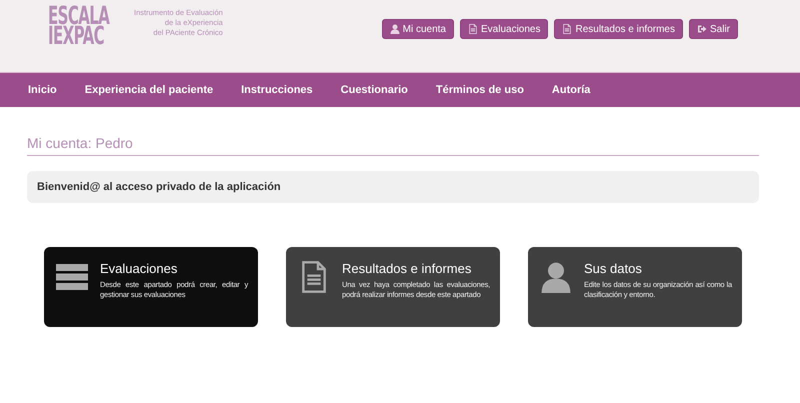  Describe the element at coordinates (374, 90) in the screenshot. I see `nav-link: Cuestionario` at that location.